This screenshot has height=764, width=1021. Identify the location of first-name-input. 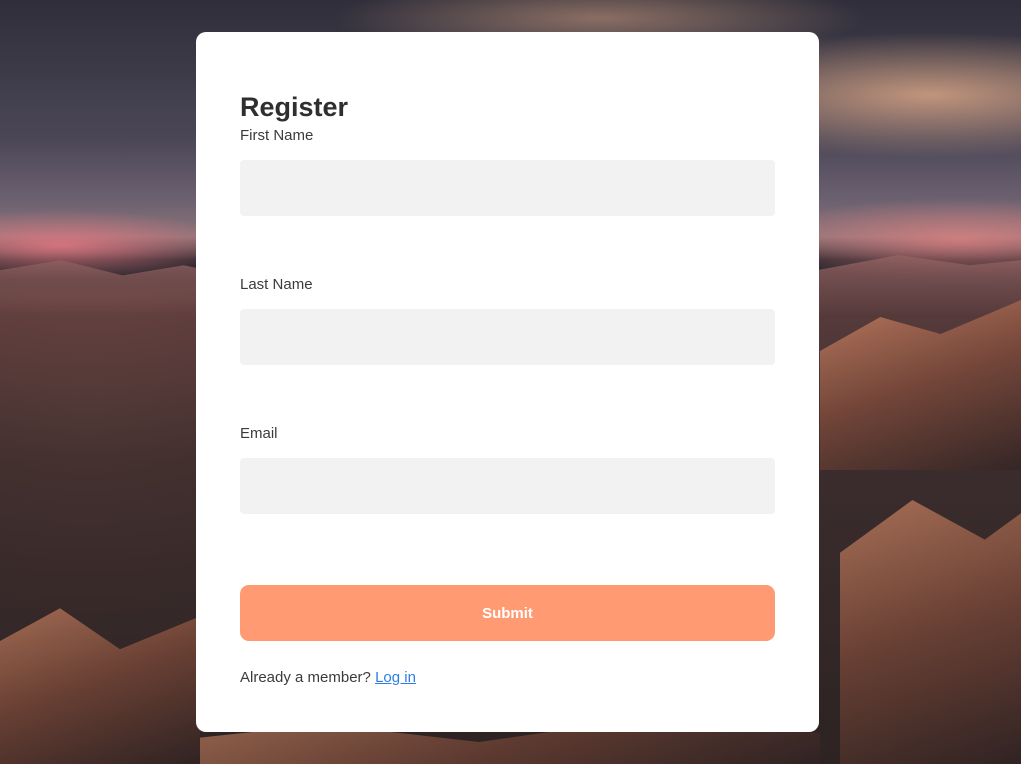
(507, 188).